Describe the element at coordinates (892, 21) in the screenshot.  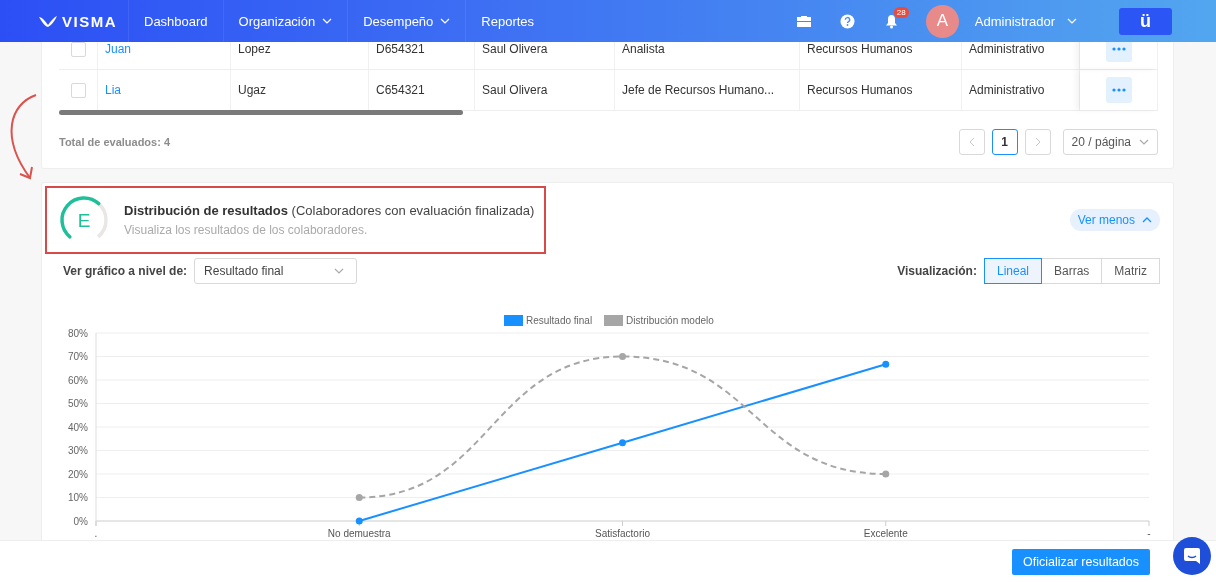
I see `bell-icon` at that location.